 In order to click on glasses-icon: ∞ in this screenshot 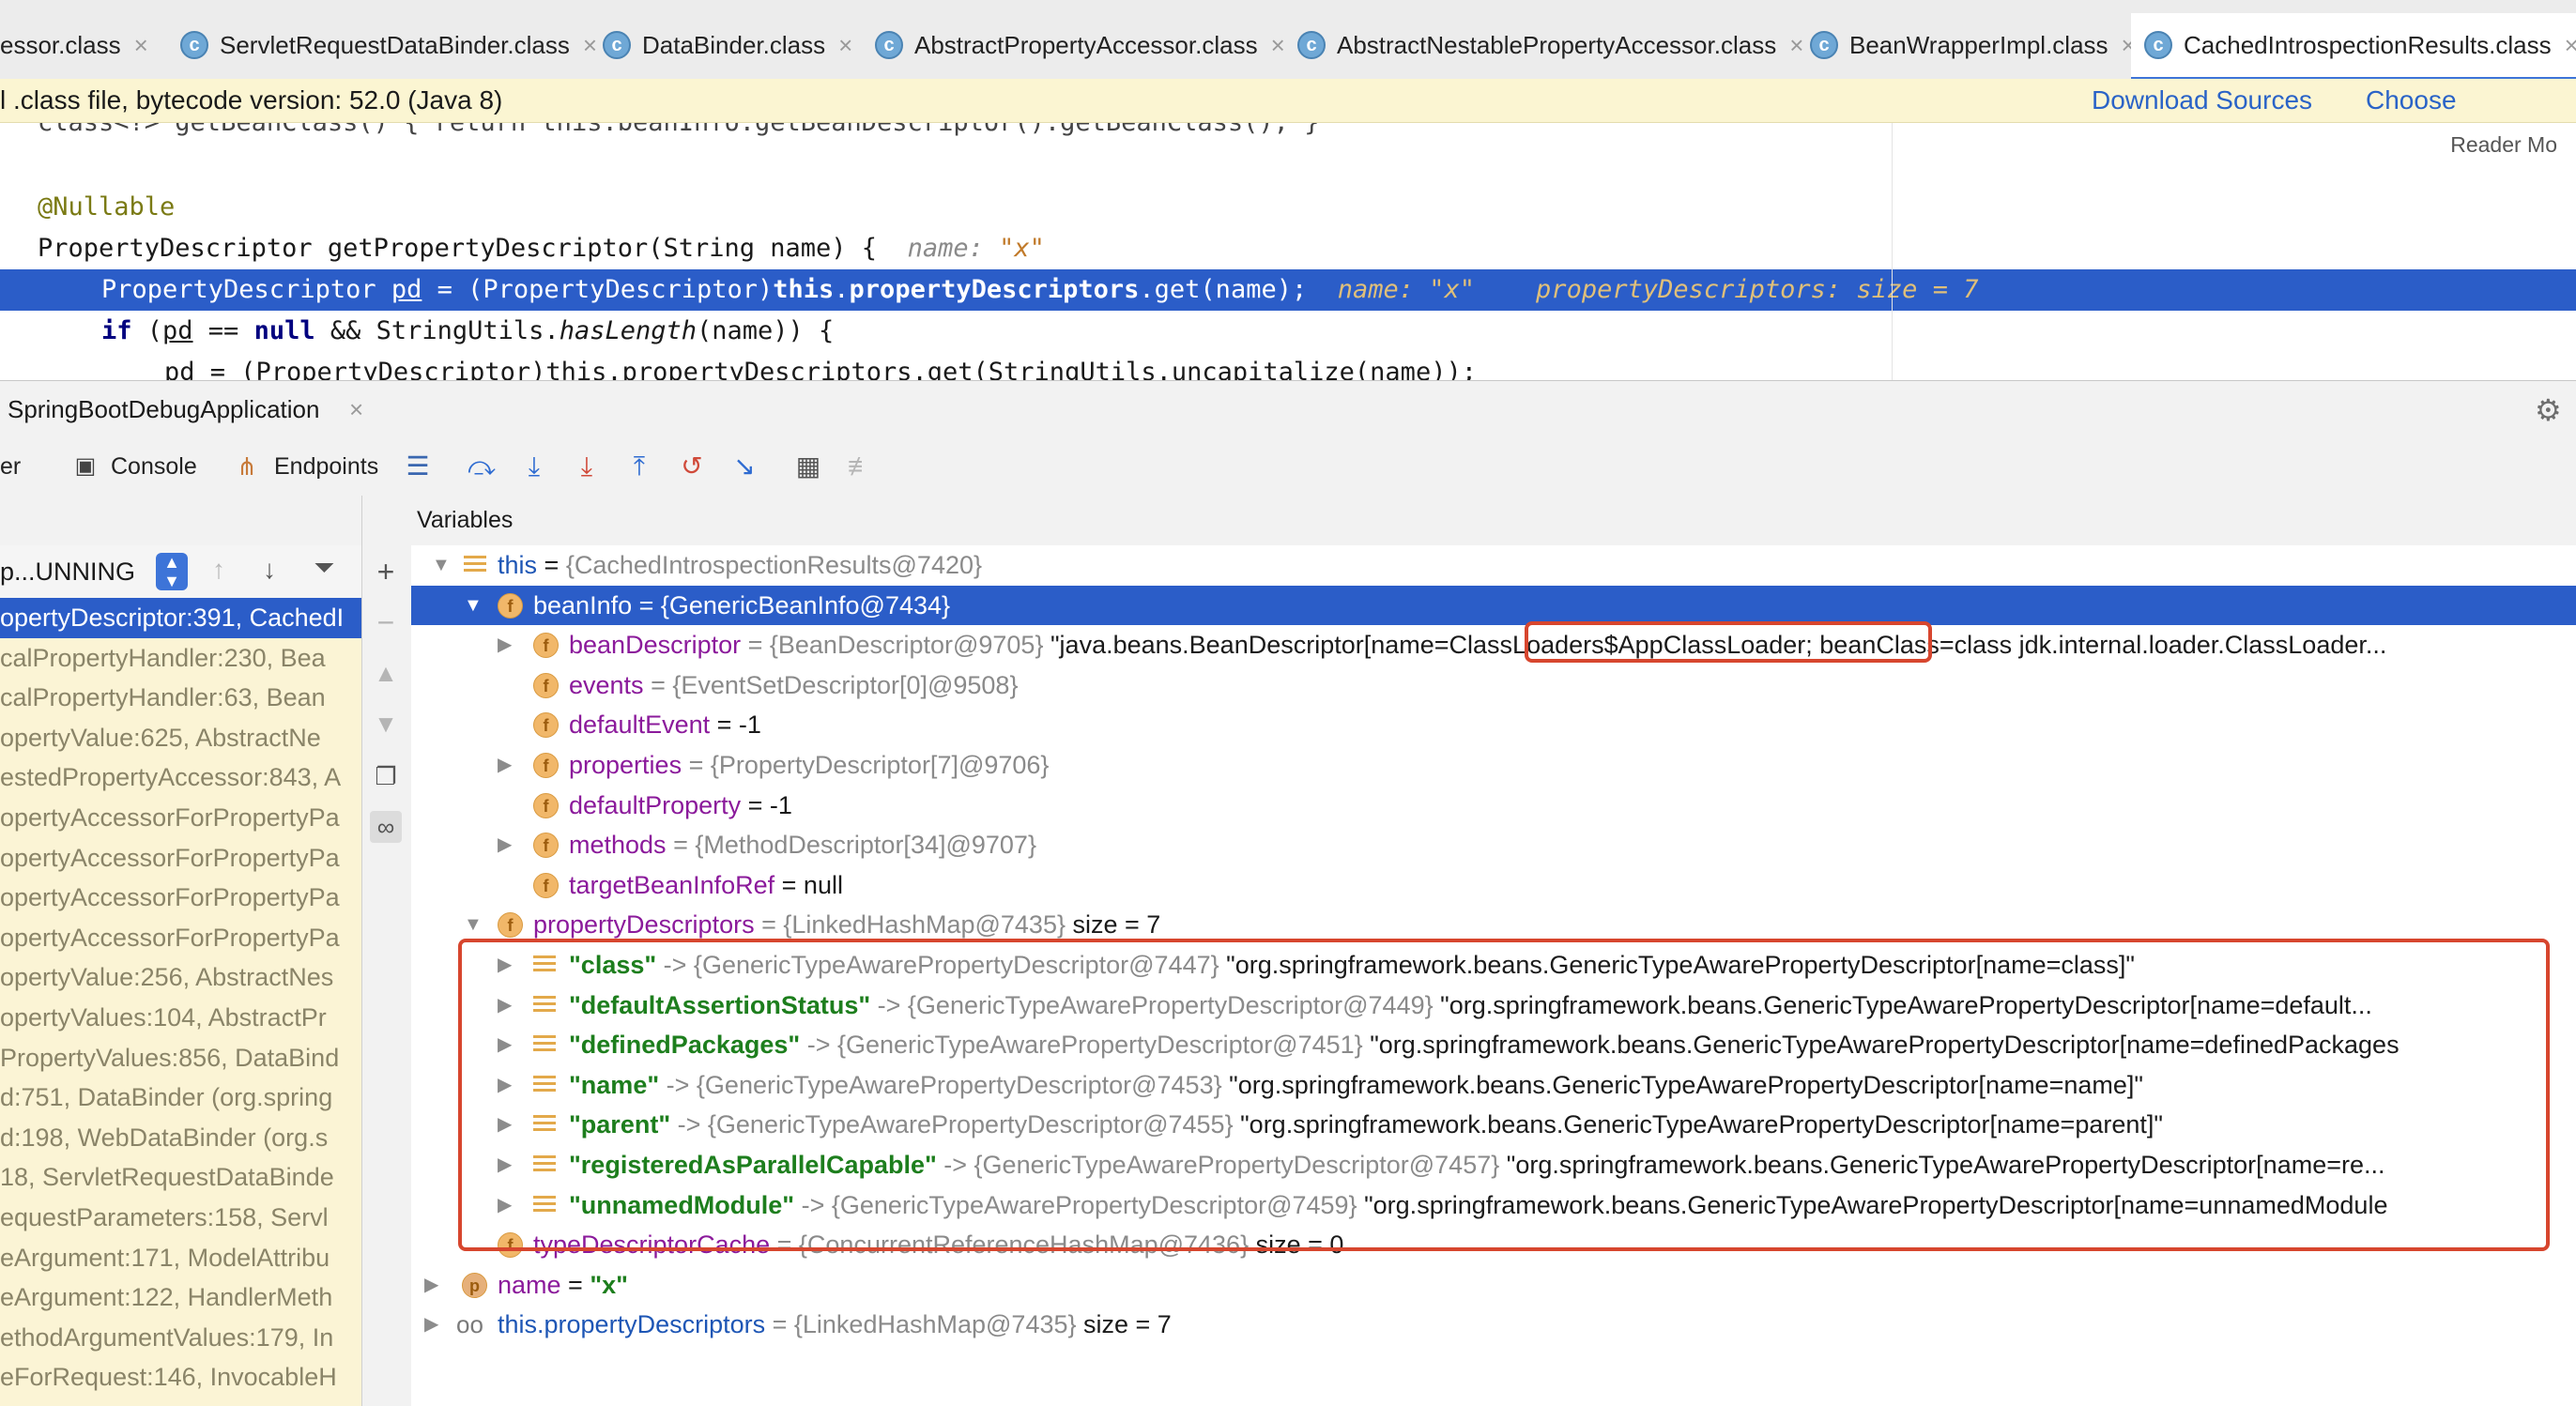, I will do `click(386, 827)`.